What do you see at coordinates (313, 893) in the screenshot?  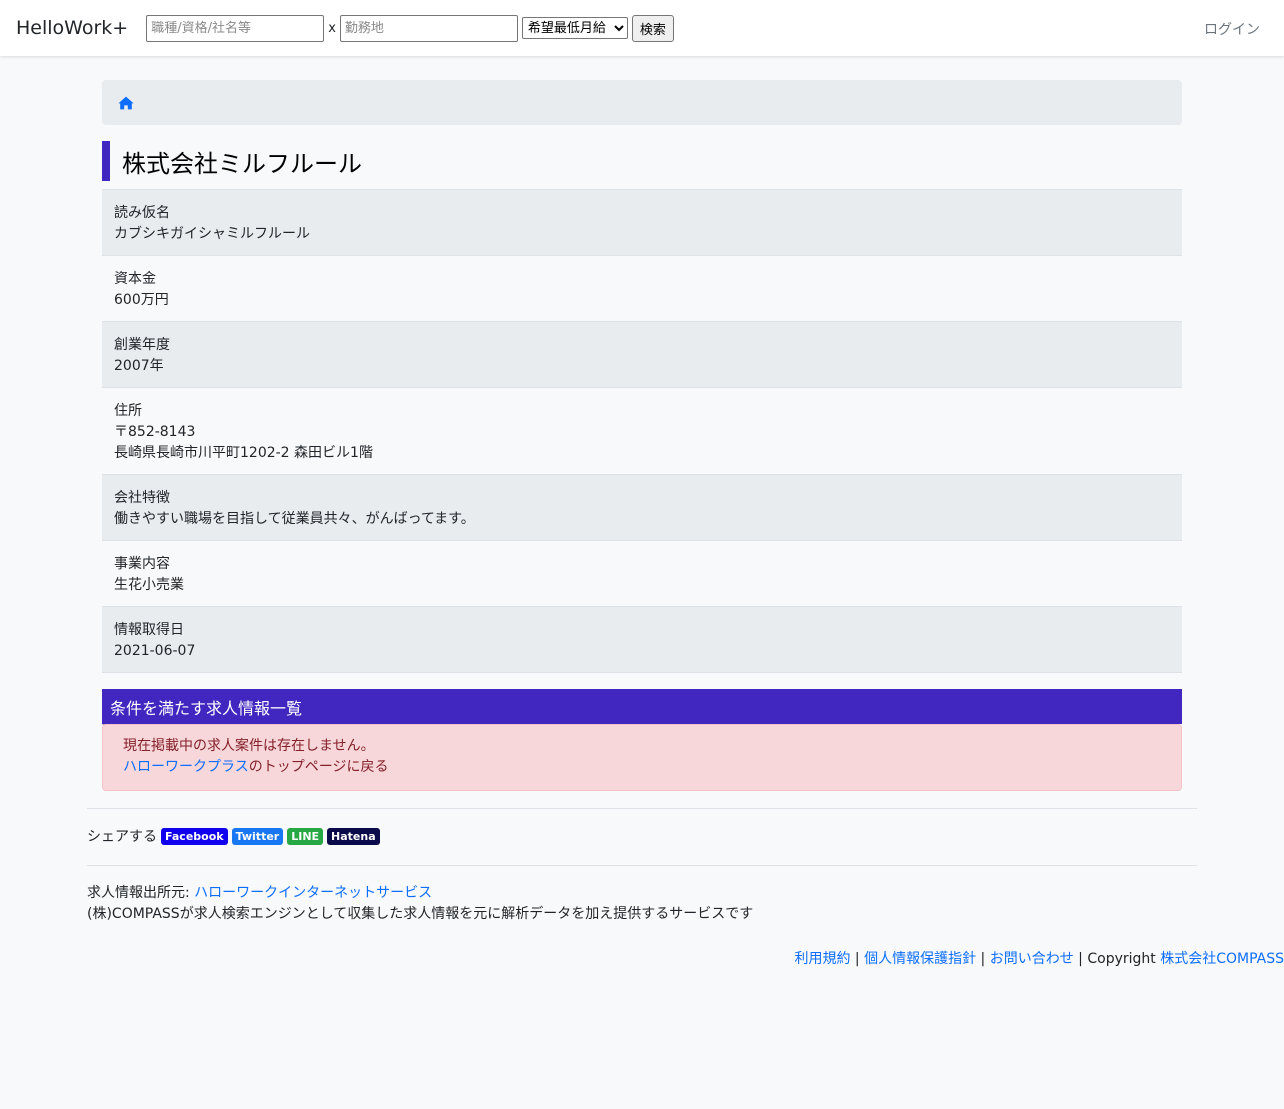 I see `hellowork-internet-link: ハローワークインターネットサービス` at bounding box center [313, 893].